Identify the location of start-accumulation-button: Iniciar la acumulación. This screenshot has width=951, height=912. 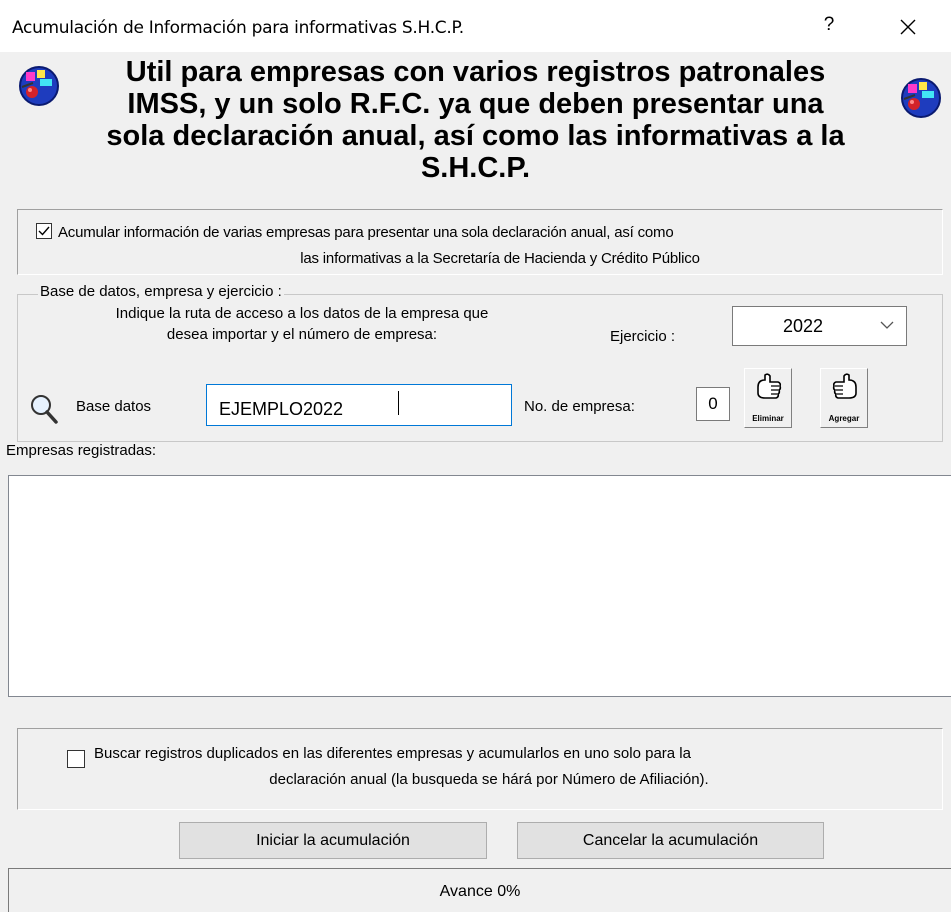
(333, 840).